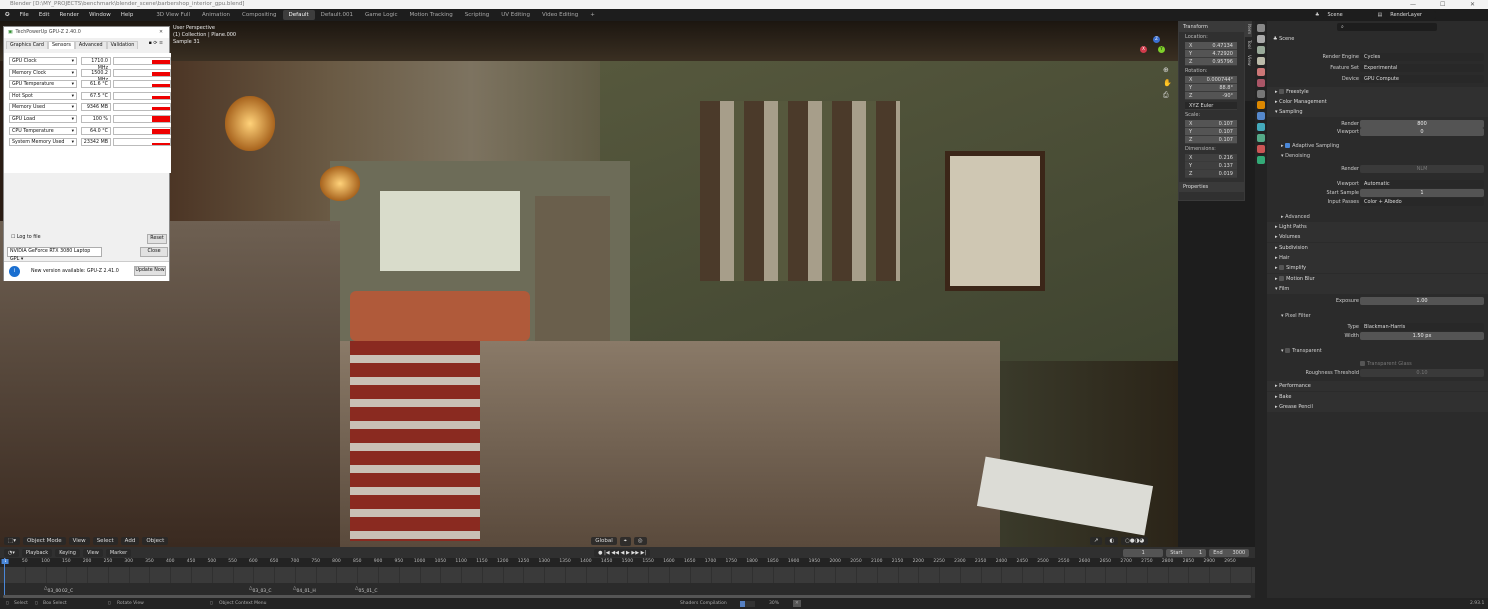 Image resolution: width=1488 pixels, height=609 pixels. I want to click on rotation-z-field: Z -90°, so click(1211, 96).